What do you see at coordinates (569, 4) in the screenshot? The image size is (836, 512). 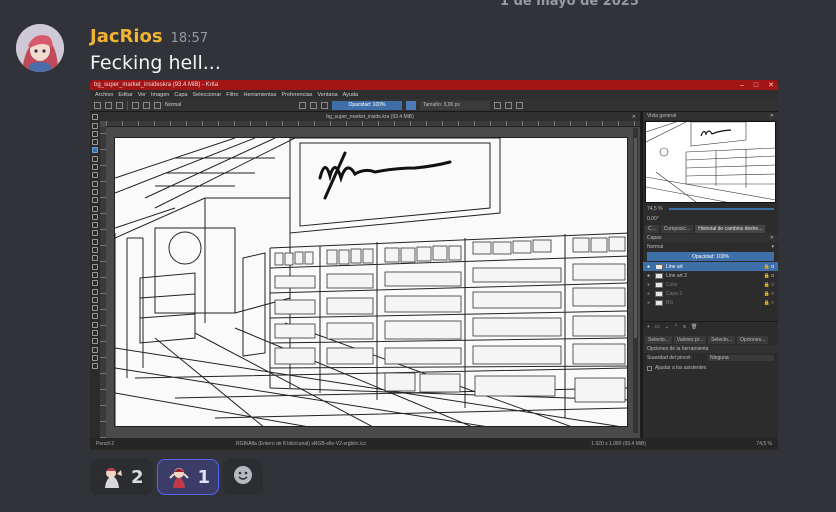 I see `date-divider: 1 de mayo de 2025` at bounding box center [569, 4].